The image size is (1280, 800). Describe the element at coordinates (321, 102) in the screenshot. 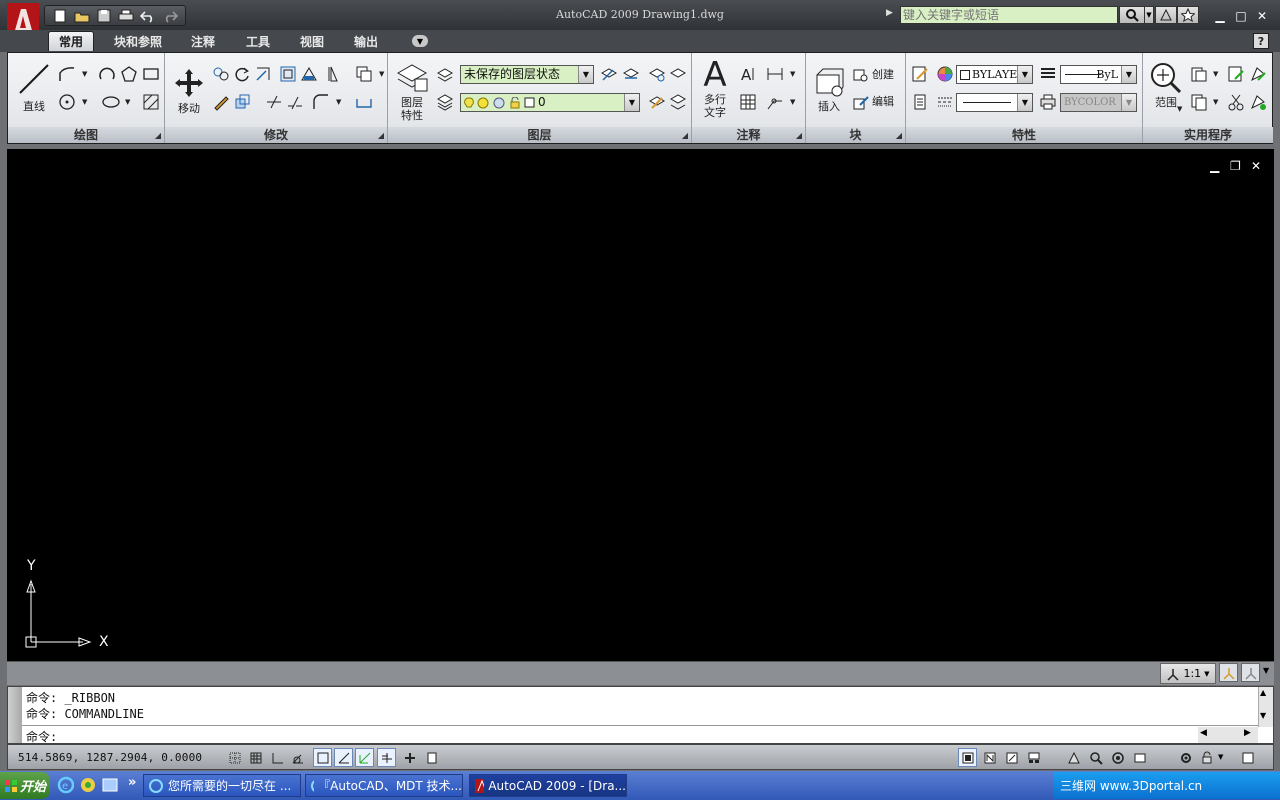

I see `fillet-icon` at that location.